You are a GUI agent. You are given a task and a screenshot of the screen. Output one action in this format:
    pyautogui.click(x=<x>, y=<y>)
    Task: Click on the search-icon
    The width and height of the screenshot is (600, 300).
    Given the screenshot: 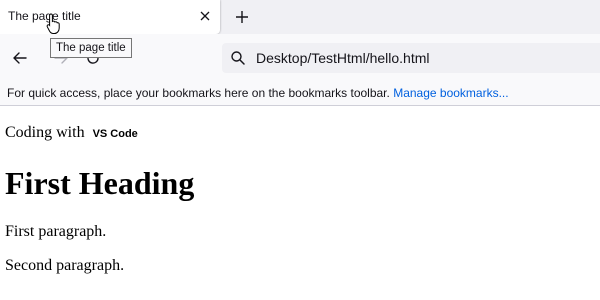 What is the action you would take?
    pyautogui.click(x=238, y=58)
    